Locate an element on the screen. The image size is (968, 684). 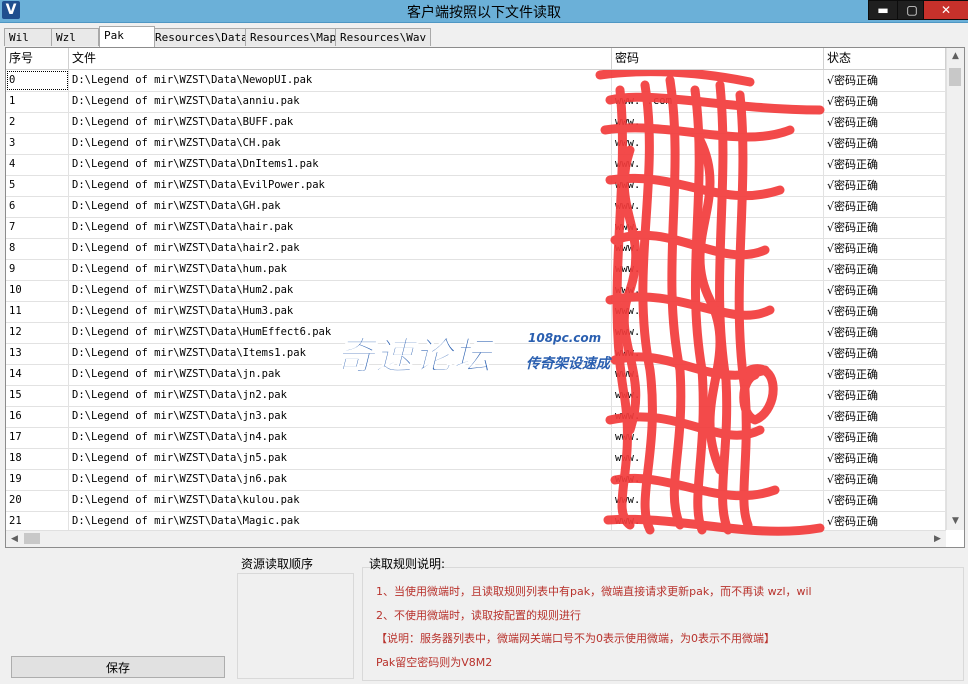
row-file-cell: D:\Legend of mir\WZST\Data\BUFF.pak is located at coordinates (340, 122).